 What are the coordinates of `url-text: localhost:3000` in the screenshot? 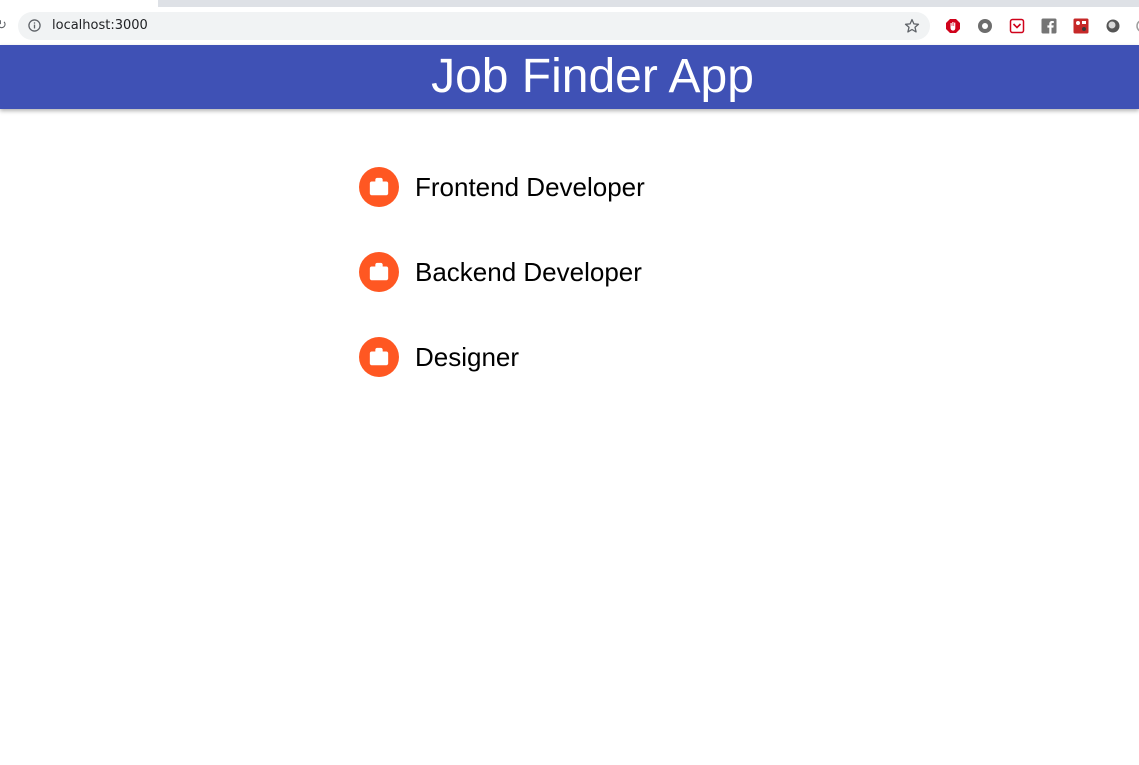 It's located at (100, 26).